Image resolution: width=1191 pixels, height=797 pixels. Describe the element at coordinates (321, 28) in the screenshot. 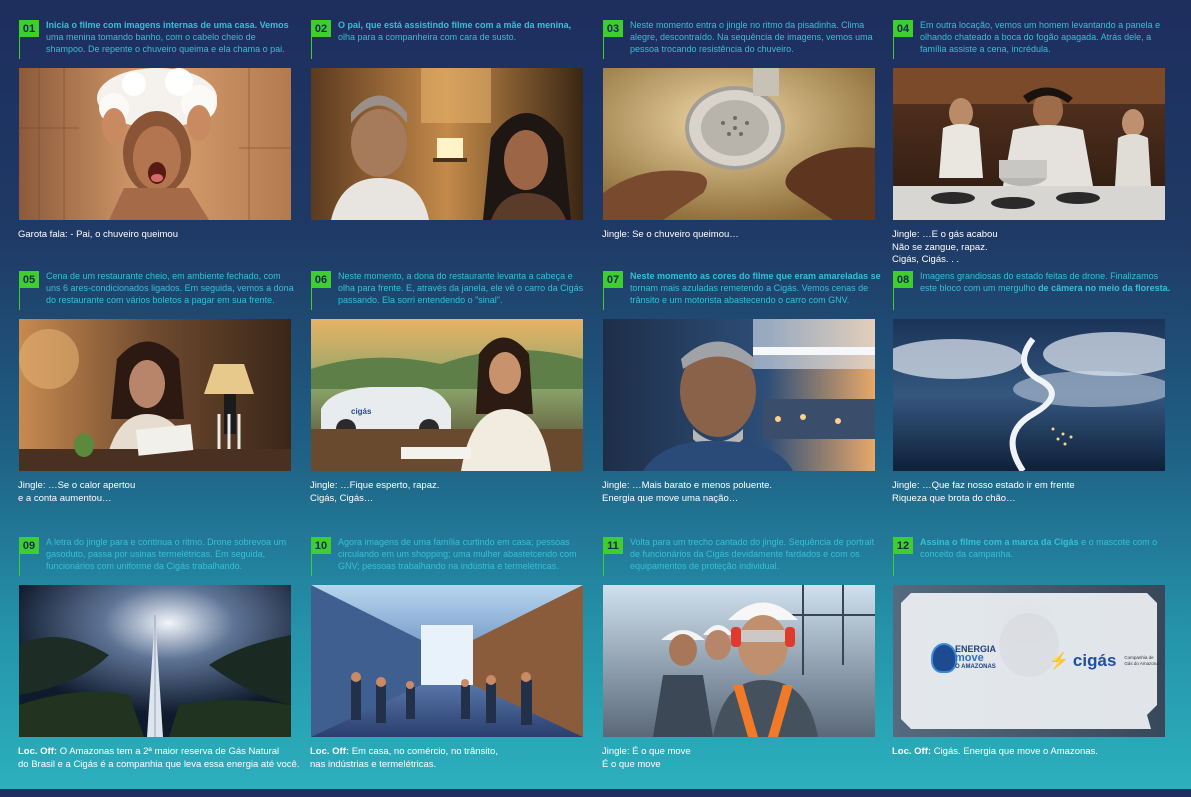

I see `scene-number: 02` at that location.